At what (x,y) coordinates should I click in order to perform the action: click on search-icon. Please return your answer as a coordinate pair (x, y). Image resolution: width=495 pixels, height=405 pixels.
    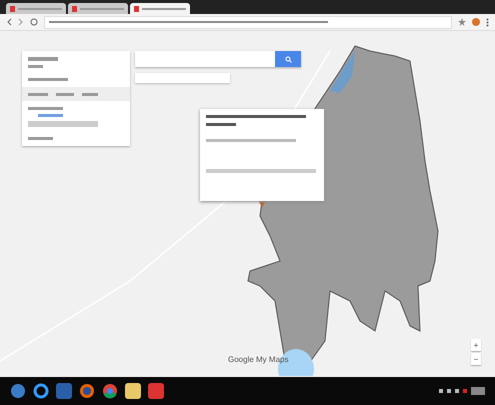
    Looking at the image, I should click on (288, 59).